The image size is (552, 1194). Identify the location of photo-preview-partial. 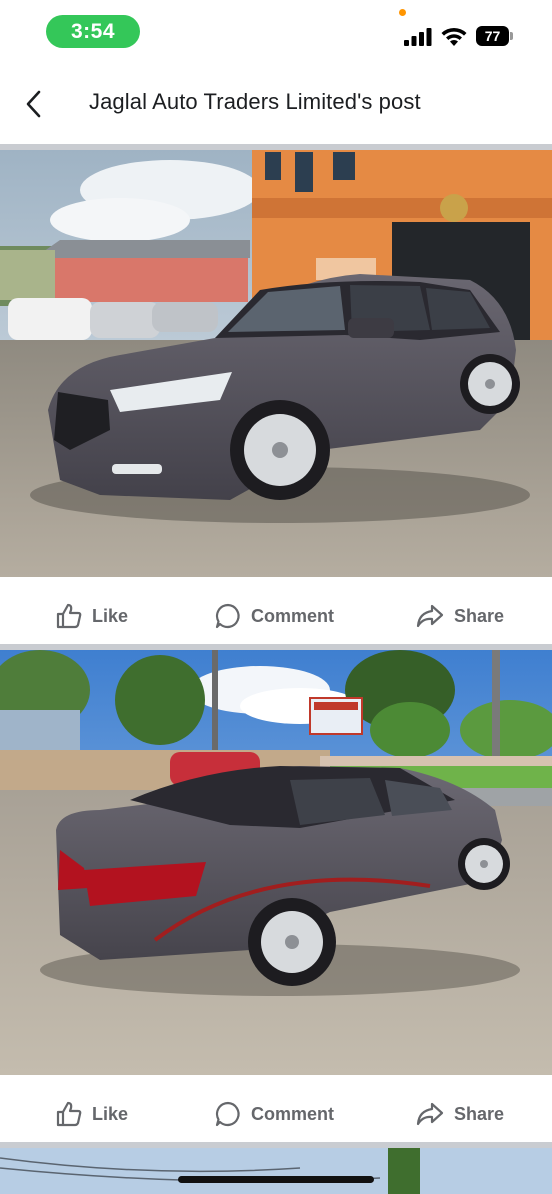
(276, 1171).